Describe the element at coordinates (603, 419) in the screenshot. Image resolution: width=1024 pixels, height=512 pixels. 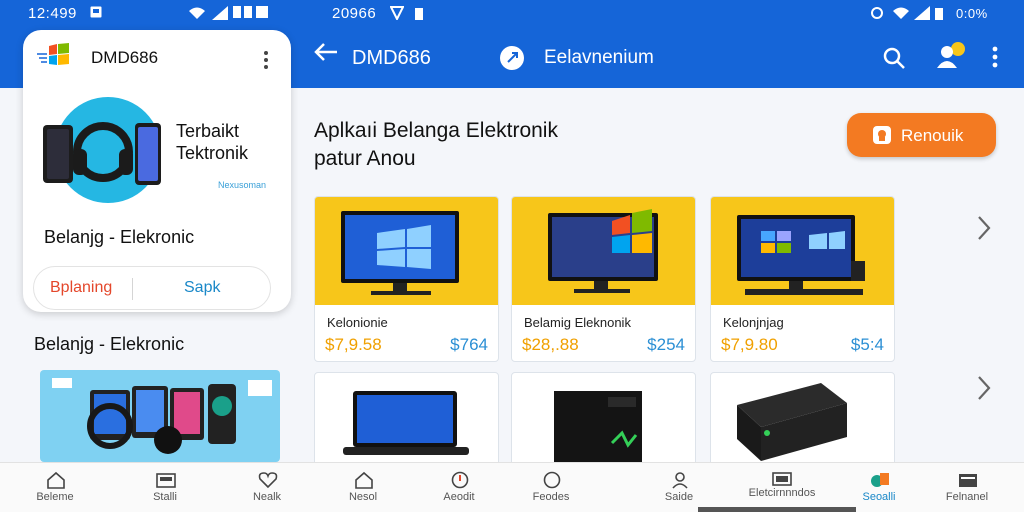
I see `product-card-desktop-tower` at that location.